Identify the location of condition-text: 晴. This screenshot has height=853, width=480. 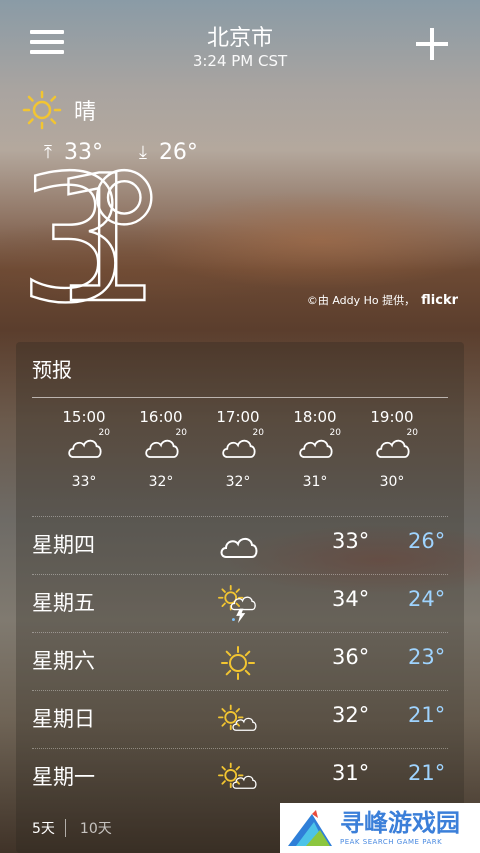
(85, 112).